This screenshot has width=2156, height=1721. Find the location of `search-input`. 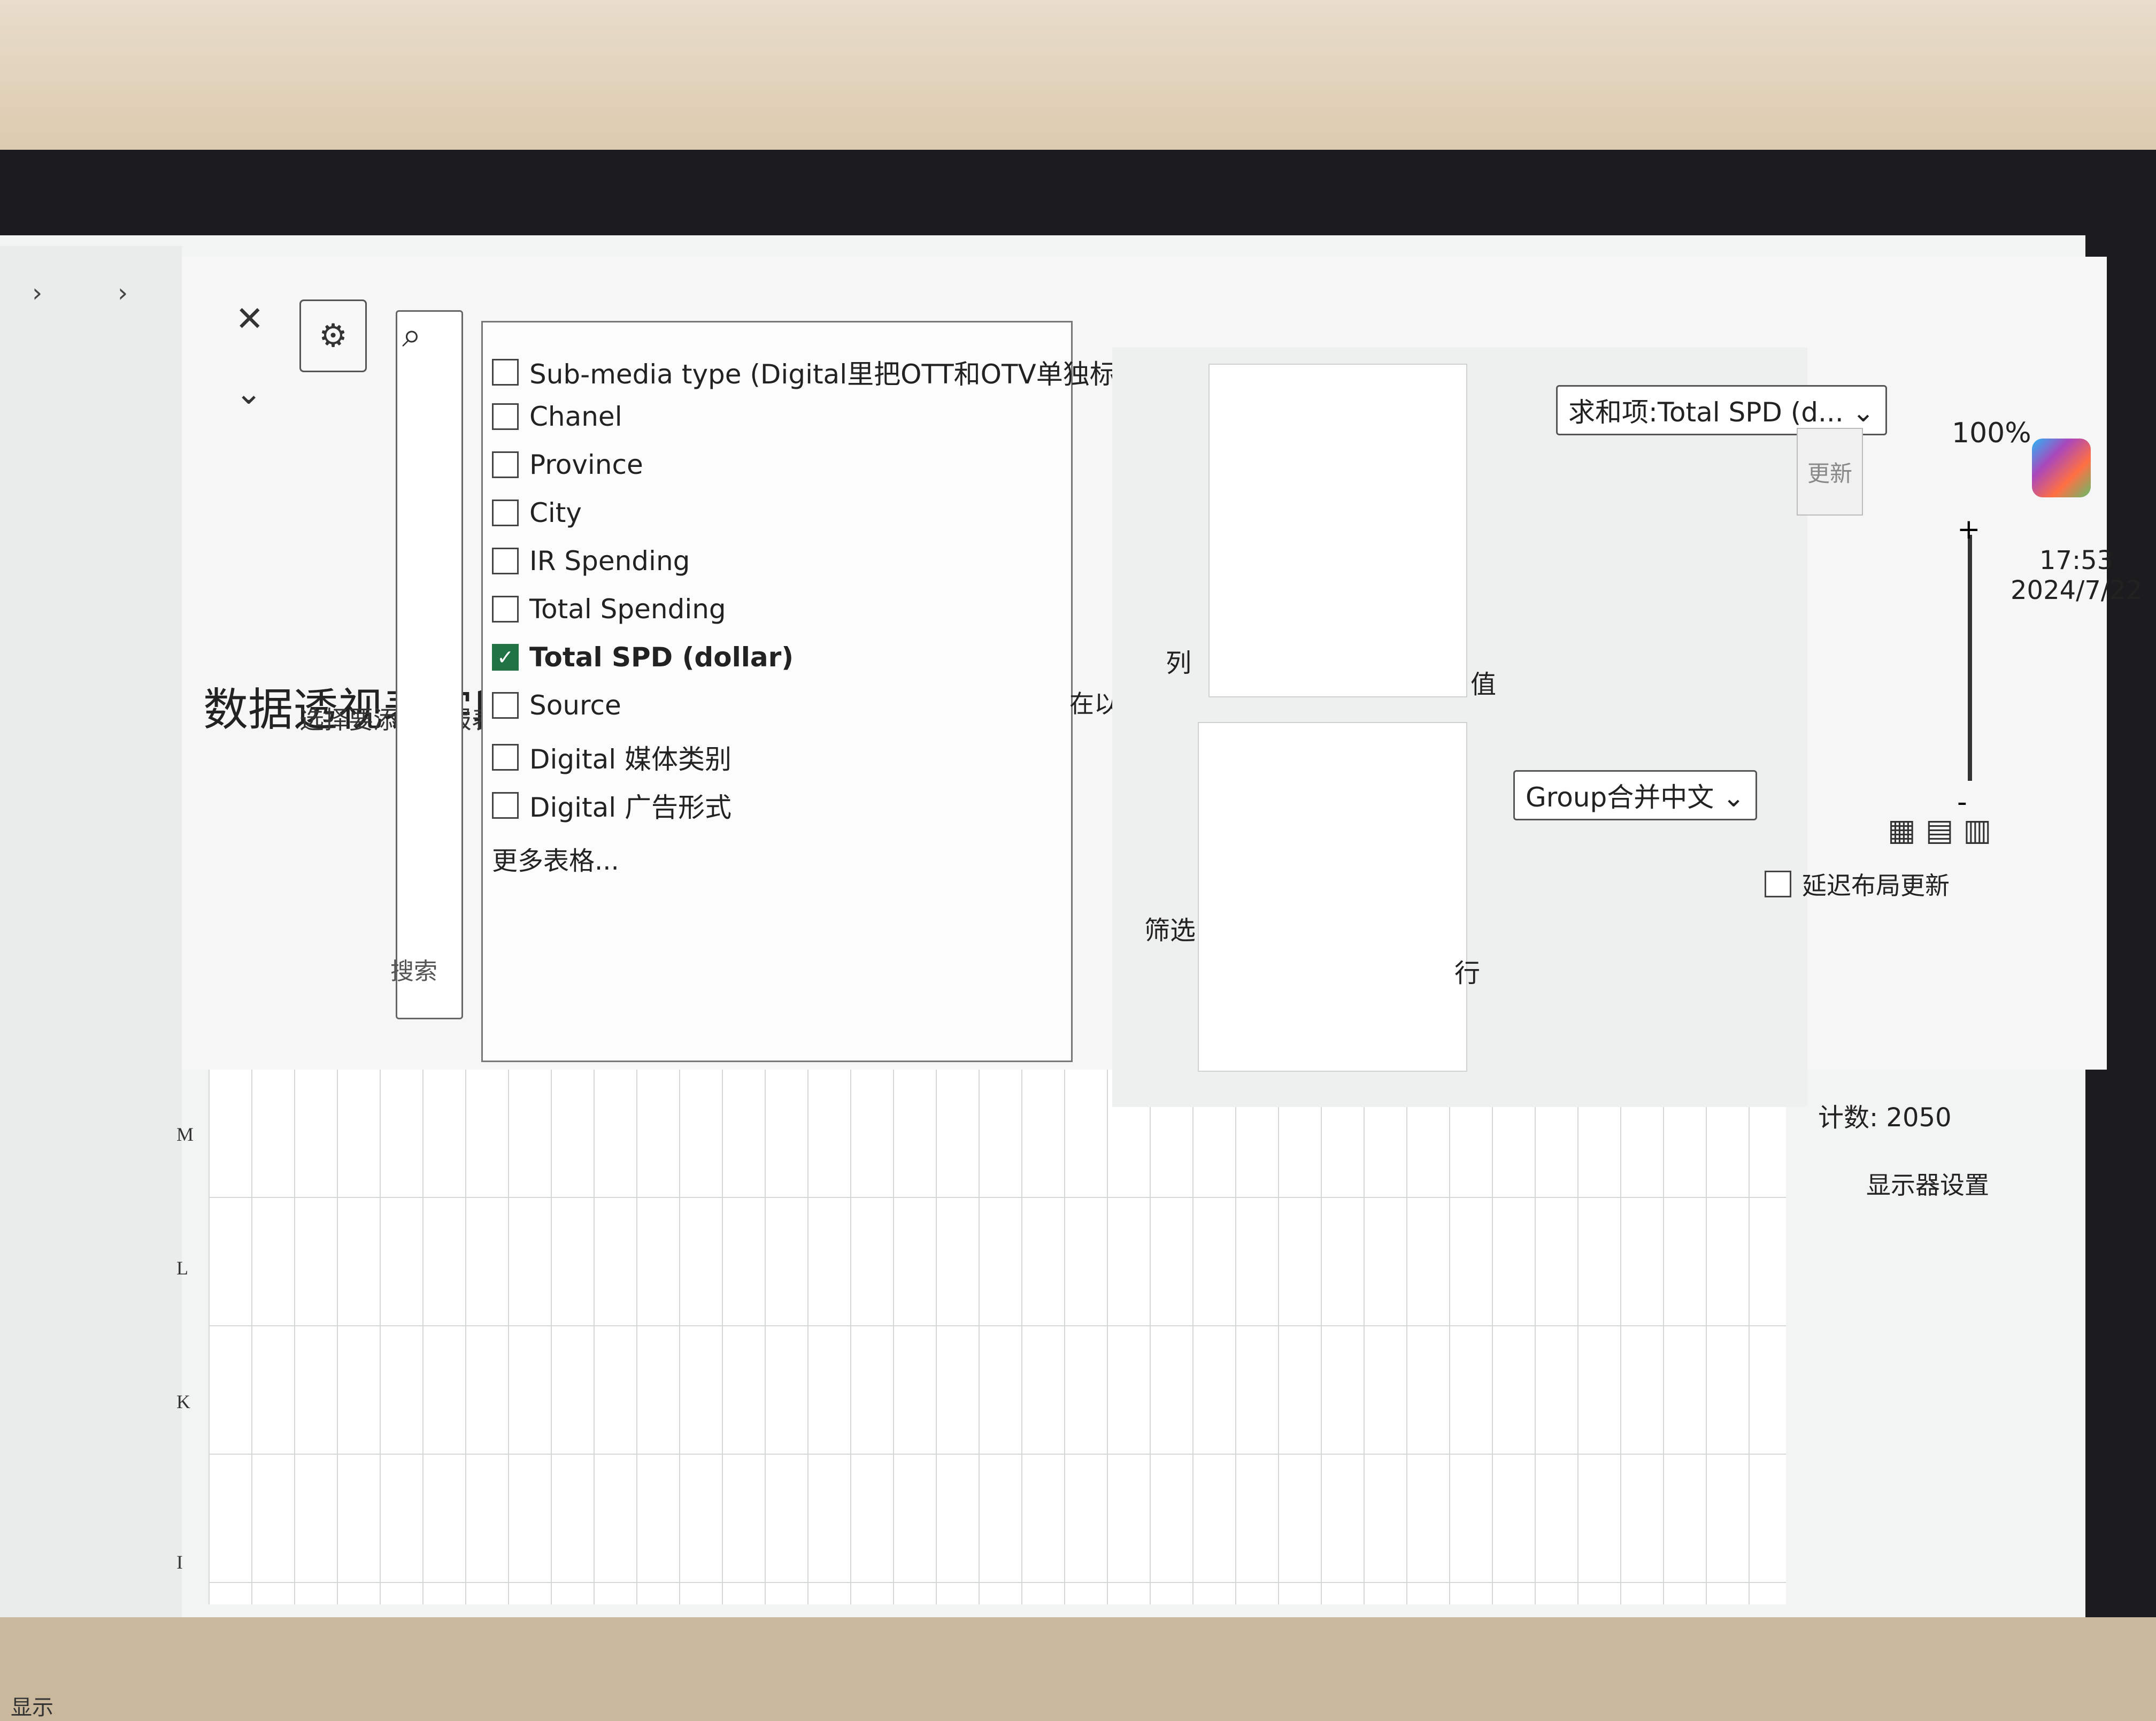

search-input is located at coordinates (429, 664).